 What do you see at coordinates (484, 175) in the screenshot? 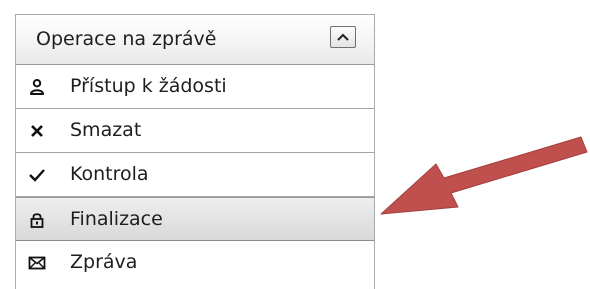
I see `annotation-arrow-icon` at bounding box center [484, 175].